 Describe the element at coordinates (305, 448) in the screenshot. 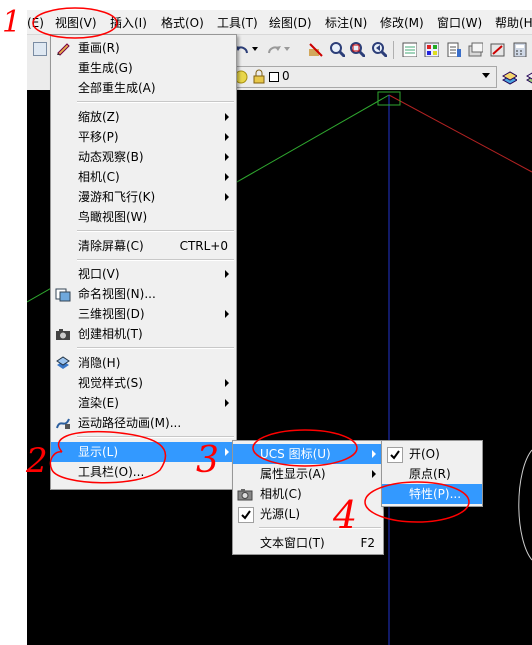

I see `annotation-circle-ucs-icon` at that location.